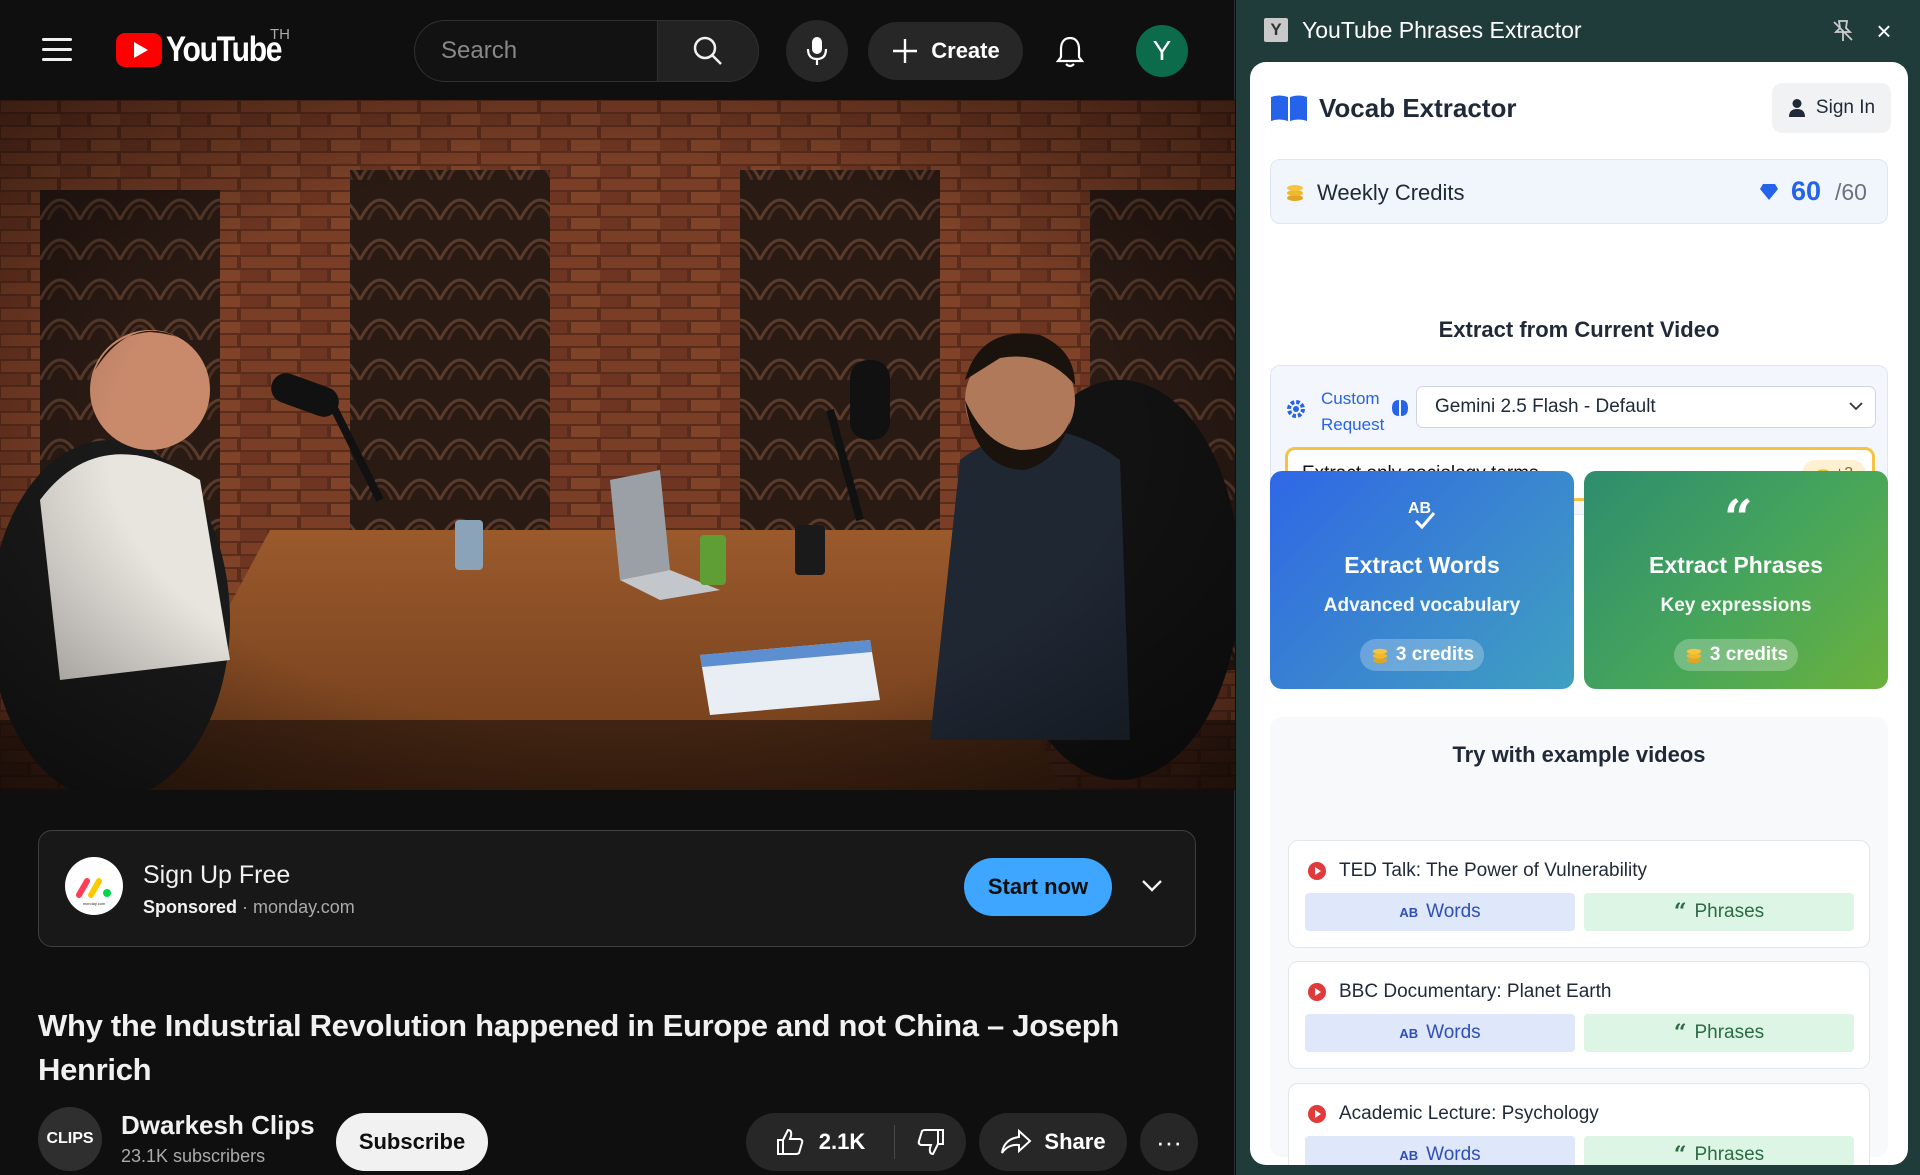  What do you see at coordinates (218, 1125) in the screenshot?
I see `channel-name: Dwarkesh Clips` at bounding box center [218, 1125].